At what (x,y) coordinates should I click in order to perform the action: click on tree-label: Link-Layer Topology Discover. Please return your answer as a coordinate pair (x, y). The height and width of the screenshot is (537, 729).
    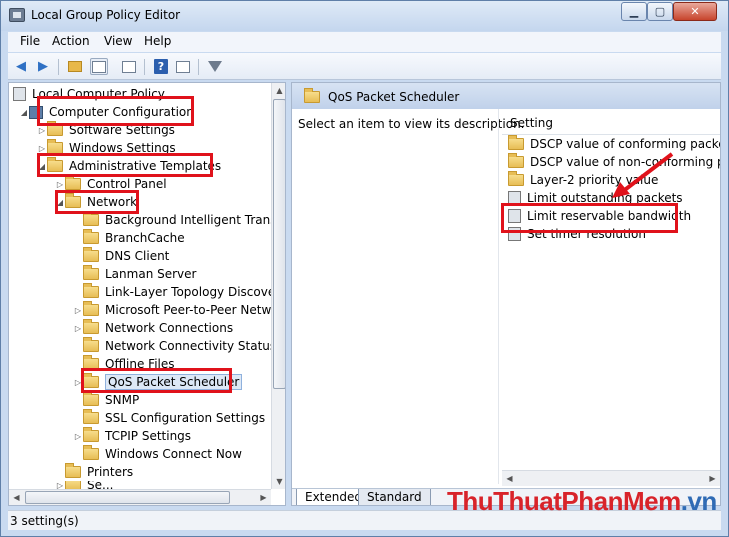
    Looking at the image, I should click on (193, 292).